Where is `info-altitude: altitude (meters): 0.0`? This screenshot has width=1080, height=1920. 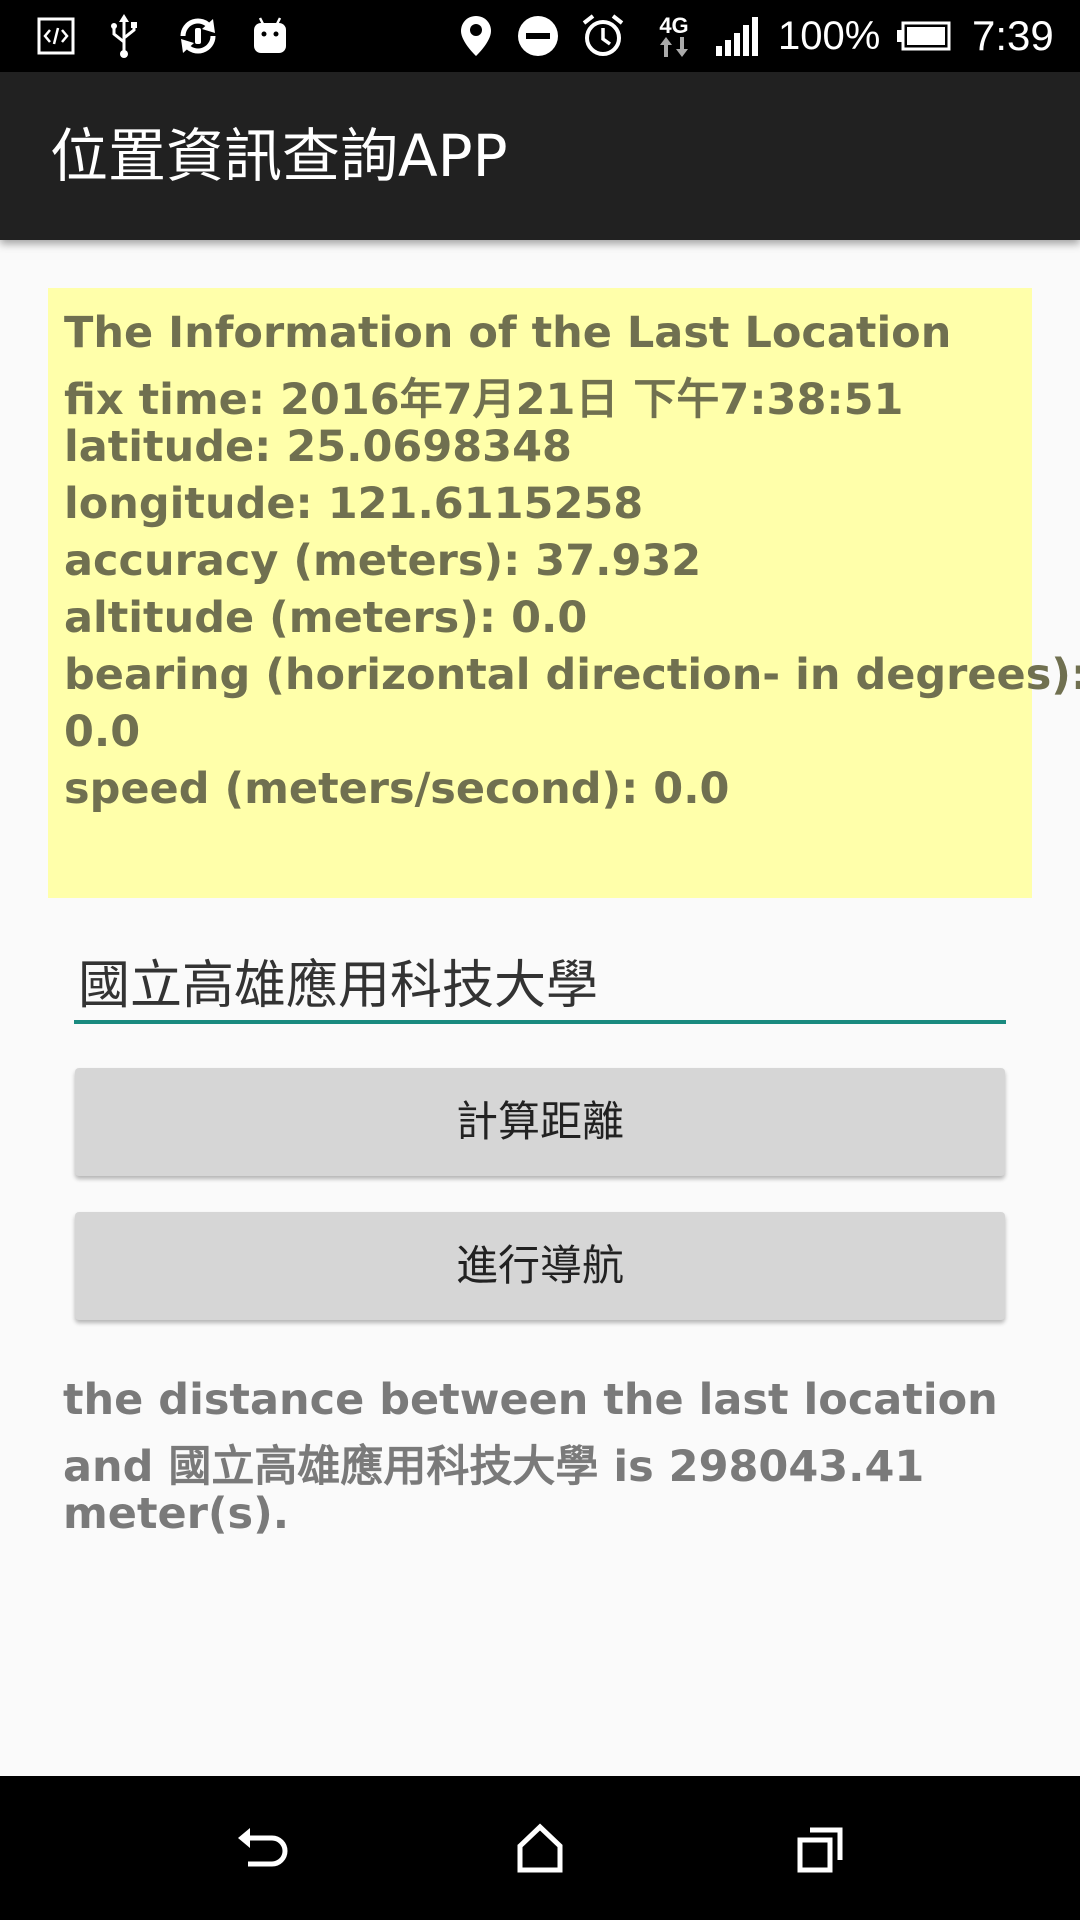 info-altitude: altitude (meters): 0.0 is located at coordinates (326, 618).